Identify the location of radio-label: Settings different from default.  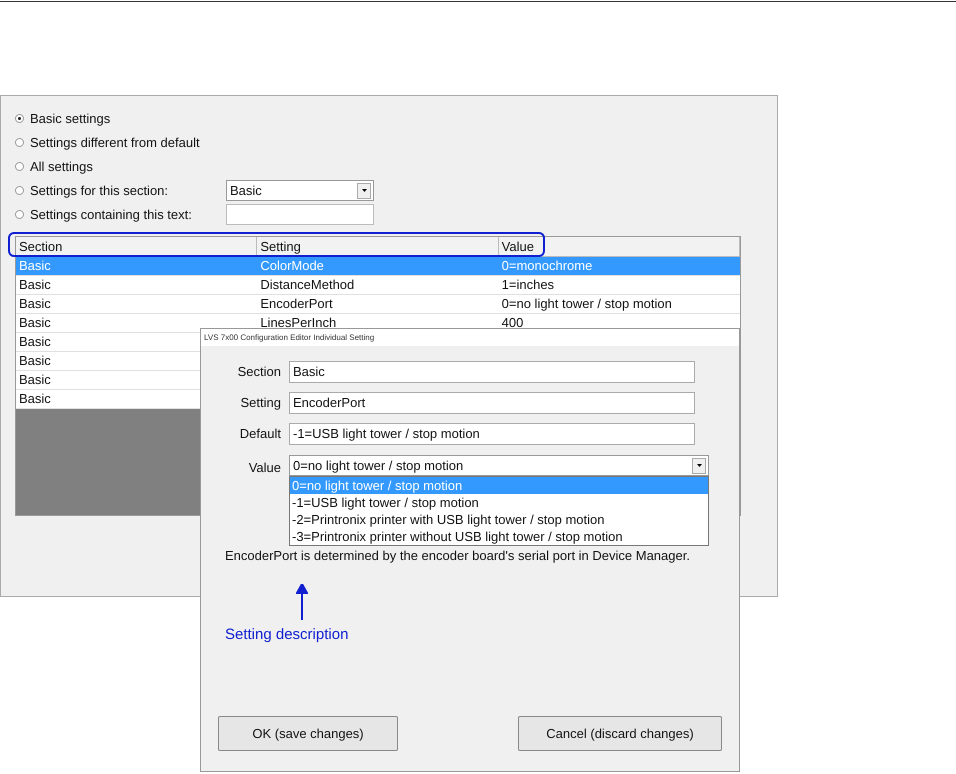
(125, 142).